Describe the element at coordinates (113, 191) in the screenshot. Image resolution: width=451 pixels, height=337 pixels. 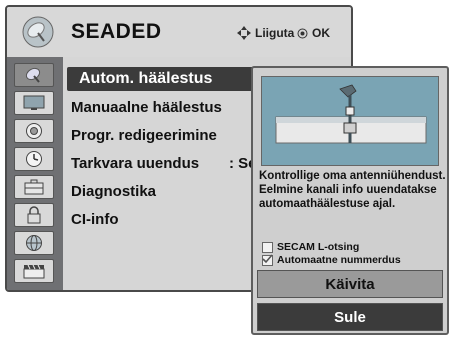
I see `menu-item-diagnostics: Diagnostika` at that location.